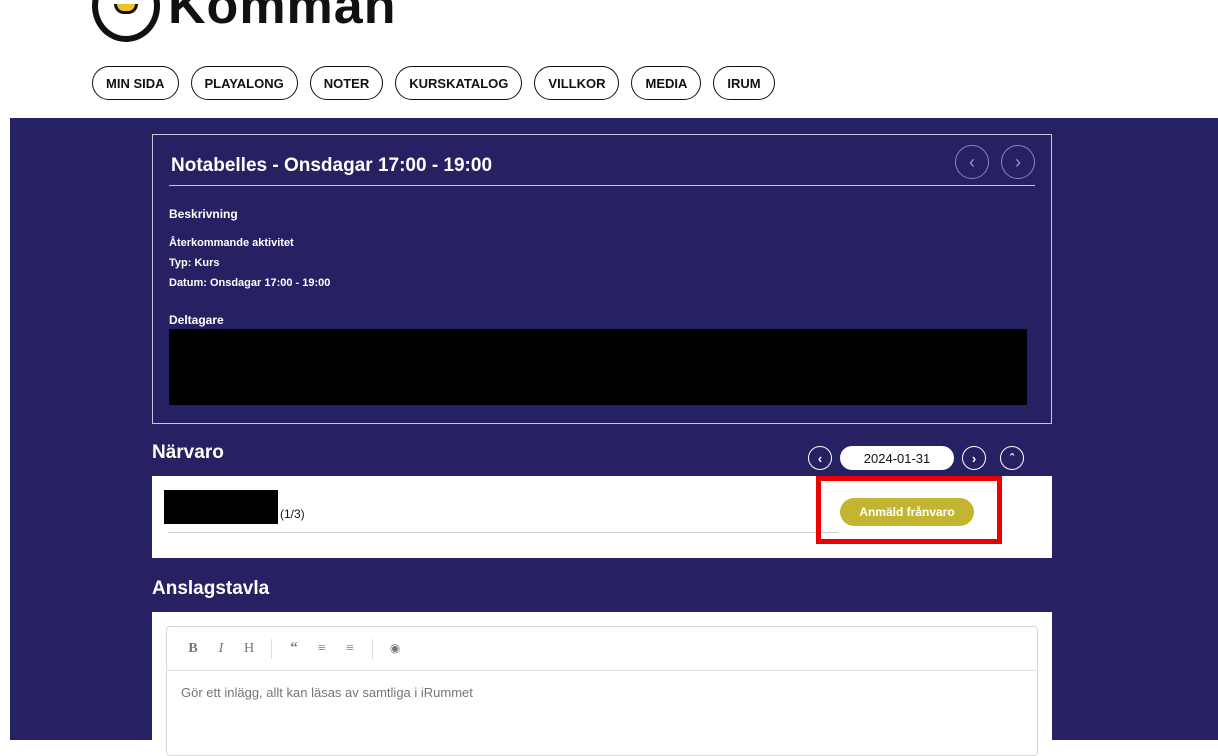  Describe the element at coordinates (203, 214) in the screenshot. I see `description-label: Beskrivning` at that location.